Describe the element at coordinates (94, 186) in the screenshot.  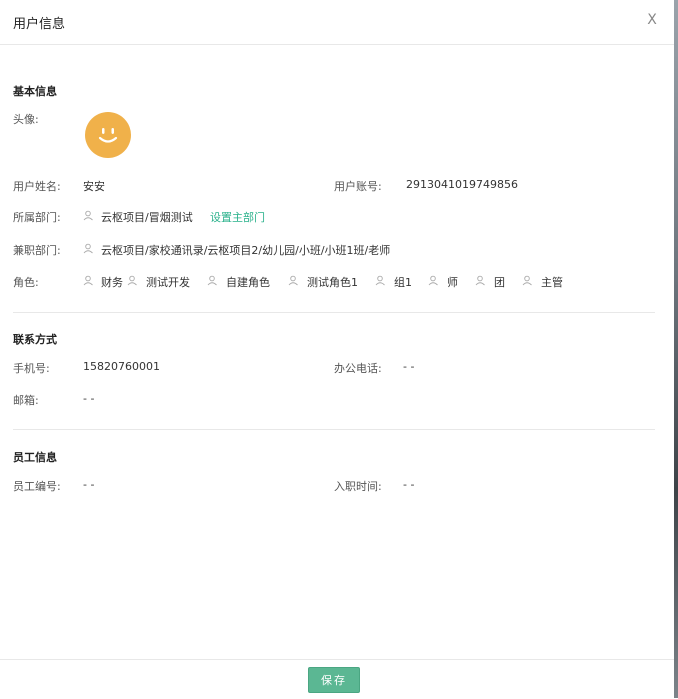
I see `name-value: 安安` at that location.